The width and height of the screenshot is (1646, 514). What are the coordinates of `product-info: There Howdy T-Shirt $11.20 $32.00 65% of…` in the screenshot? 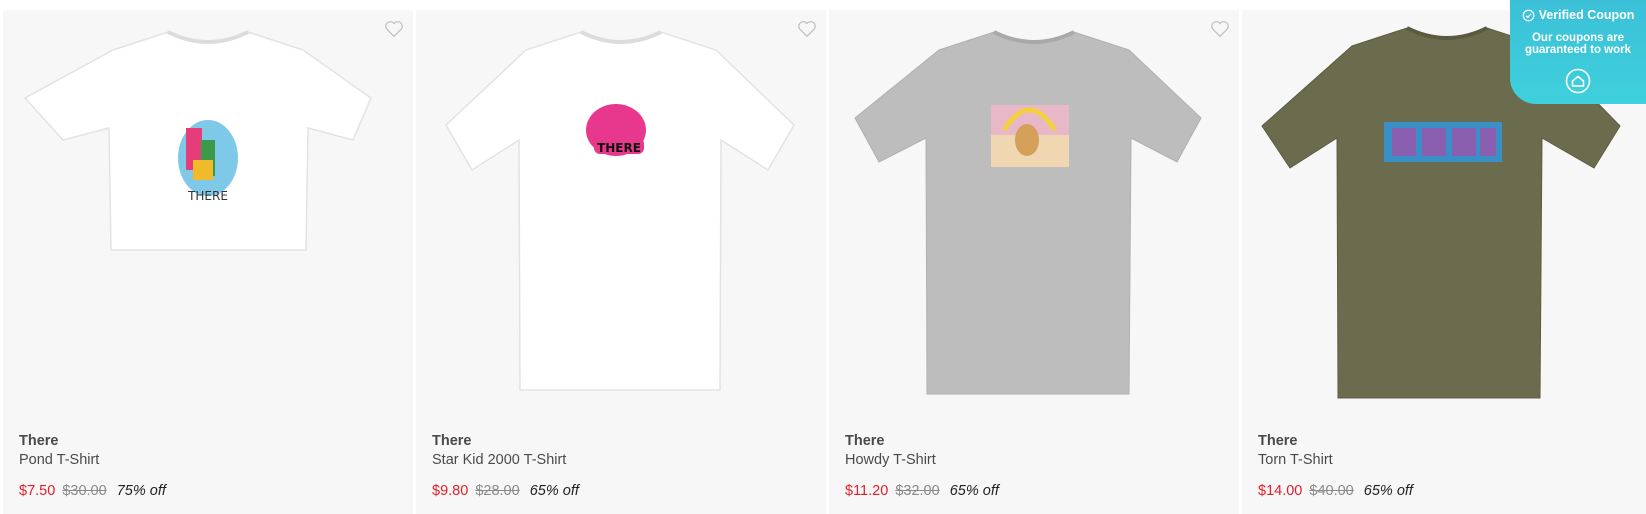 It's located at (1036, 466).